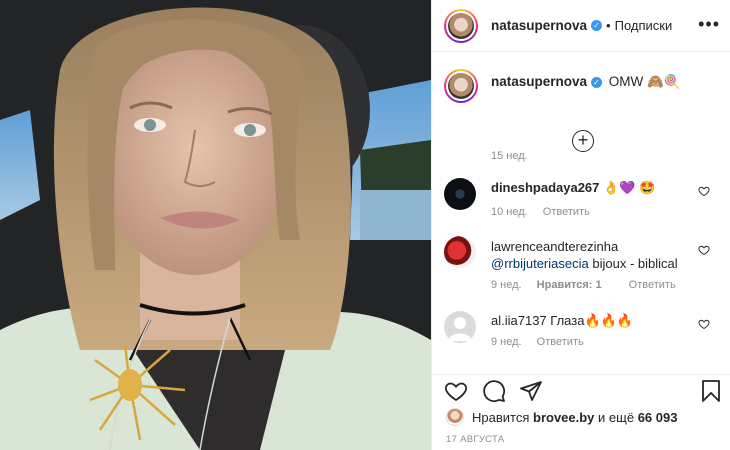  Describe the element at coordinates (711, 391) in the screenshot. I see `bookmark-icon` at that location.